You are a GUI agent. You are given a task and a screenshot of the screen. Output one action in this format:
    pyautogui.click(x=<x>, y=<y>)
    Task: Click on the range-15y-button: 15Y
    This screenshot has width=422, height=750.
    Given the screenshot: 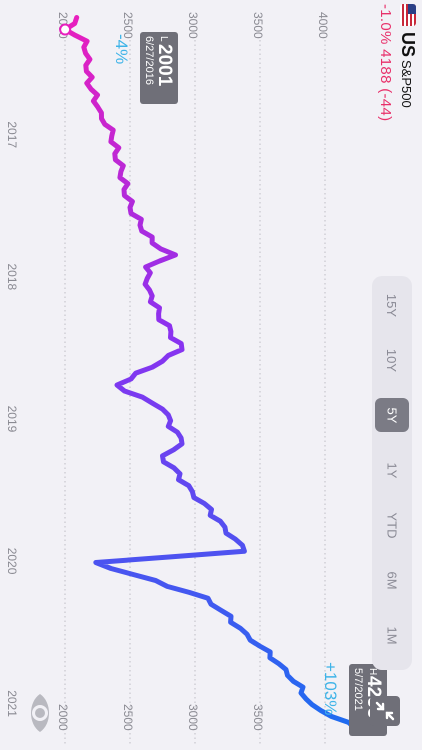 What is the action you would take?
    pyautogui.click(x=392, y=305)
    